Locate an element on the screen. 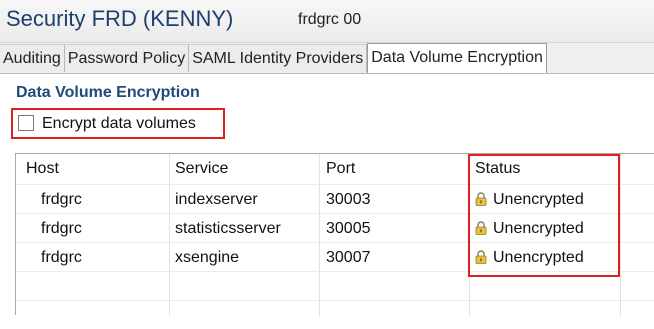 This screenshot has width=654, height=329. page-title: Security FRD (KENNY) is located at coordinates (120, 18).